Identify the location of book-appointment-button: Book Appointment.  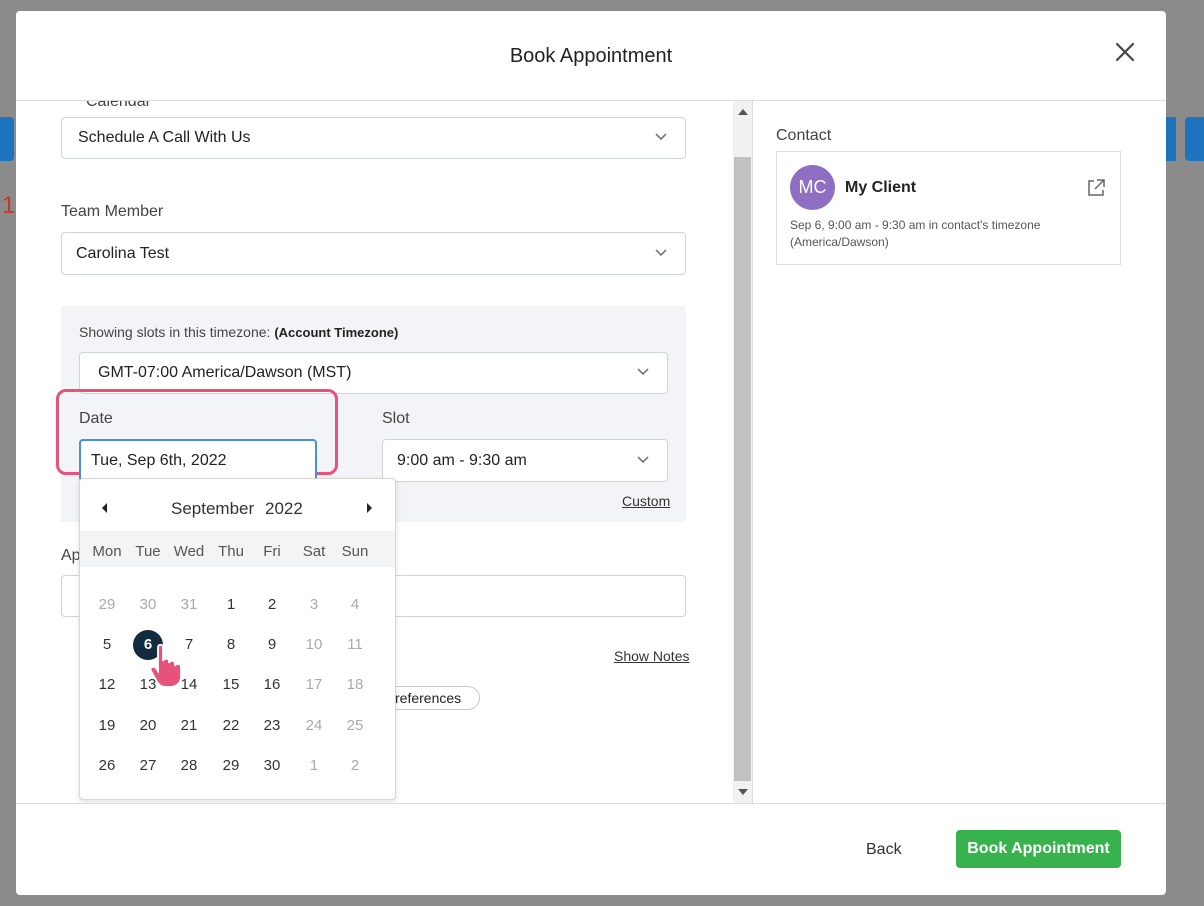
(1038, 849).